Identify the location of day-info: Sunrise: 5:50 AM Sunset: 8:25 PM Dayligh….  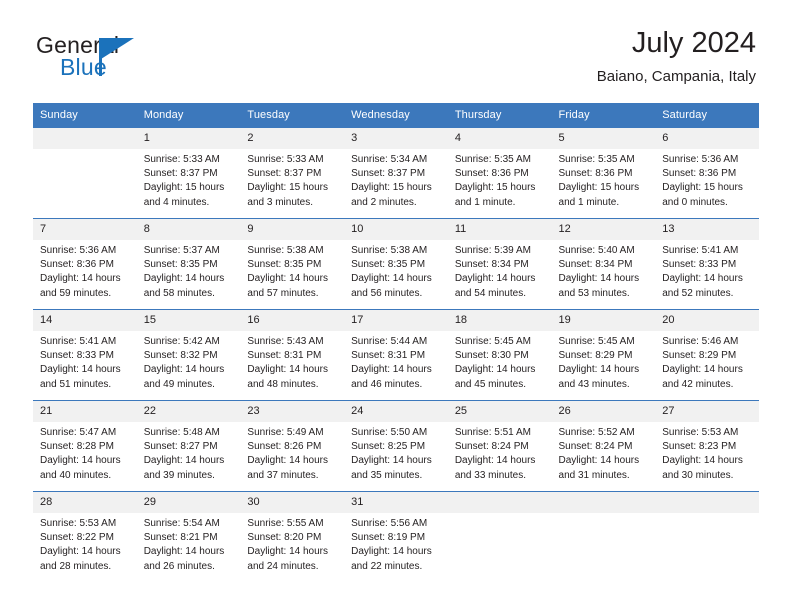
(396, 452).